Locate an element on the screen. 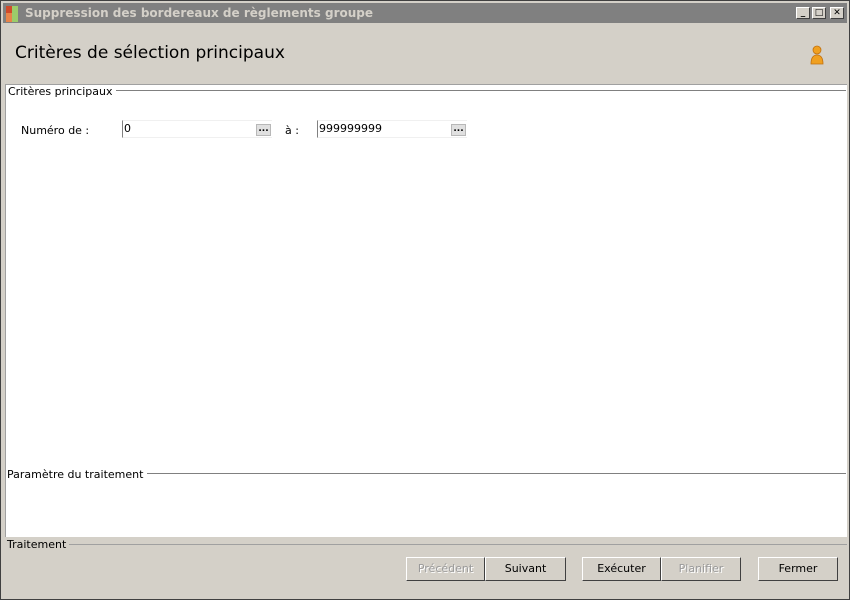  header: Critères de sélection principaux is located at coordinates (425, 53).